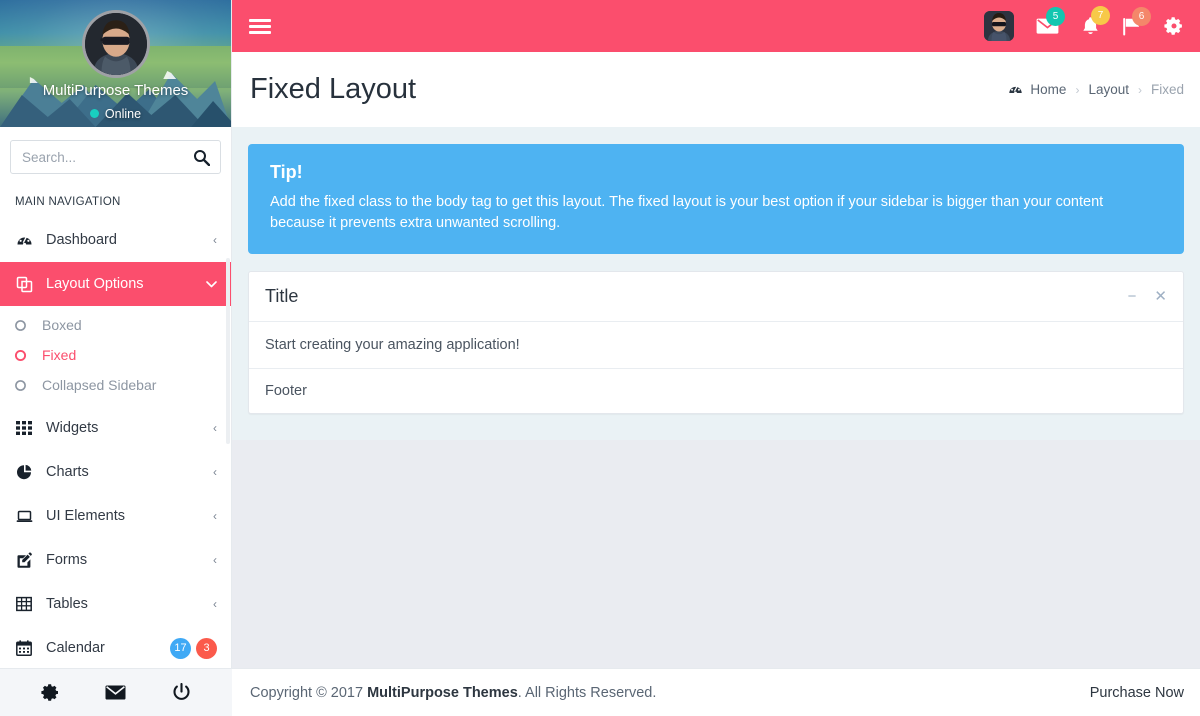  I want to click on sidebar-item-label: Widgets, so click(72, 428).